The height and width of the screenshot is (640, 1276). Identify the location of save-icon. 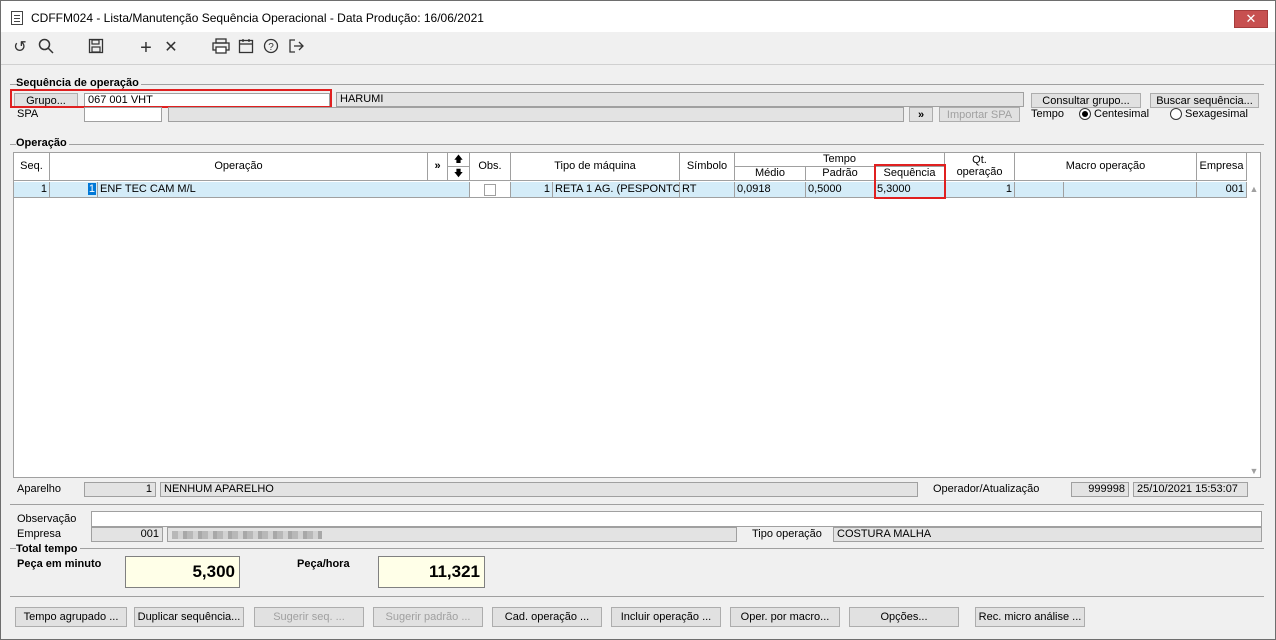
(96, 48).